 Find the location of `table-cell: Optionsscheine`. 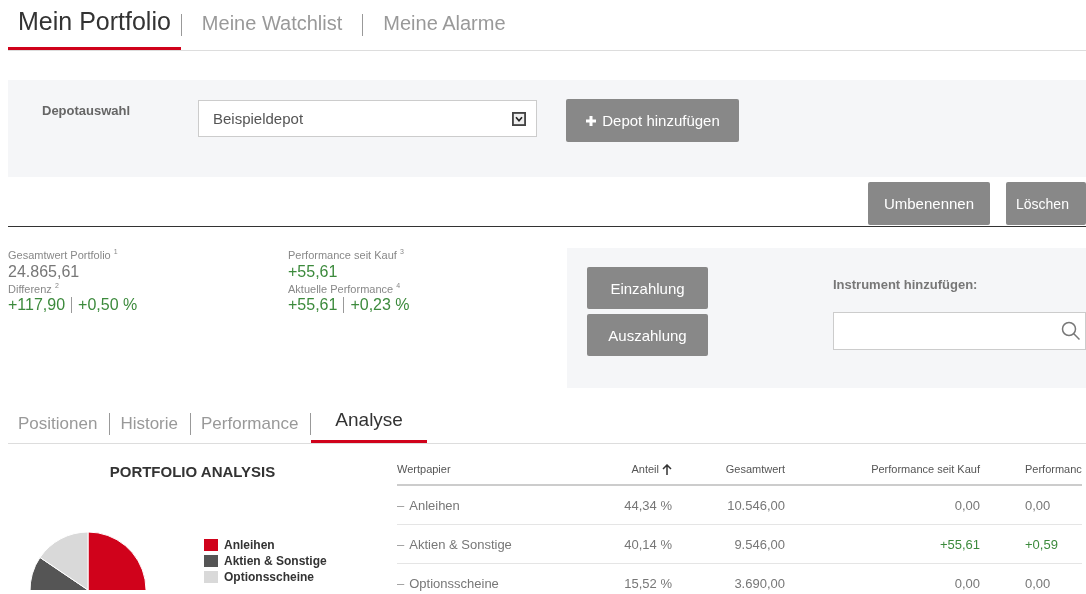

table-cell: Optionsscheine is located at coordinates (454, 583).